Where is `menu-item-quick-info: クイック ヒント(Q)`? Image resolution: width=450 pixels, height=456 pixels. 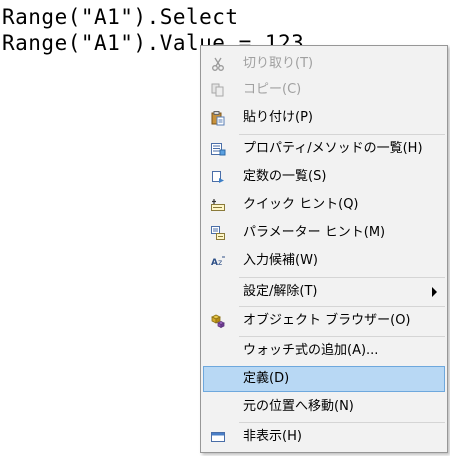
menu-item-quick-info: クイック ヒント(Q) is located at coordinates (324, 205).